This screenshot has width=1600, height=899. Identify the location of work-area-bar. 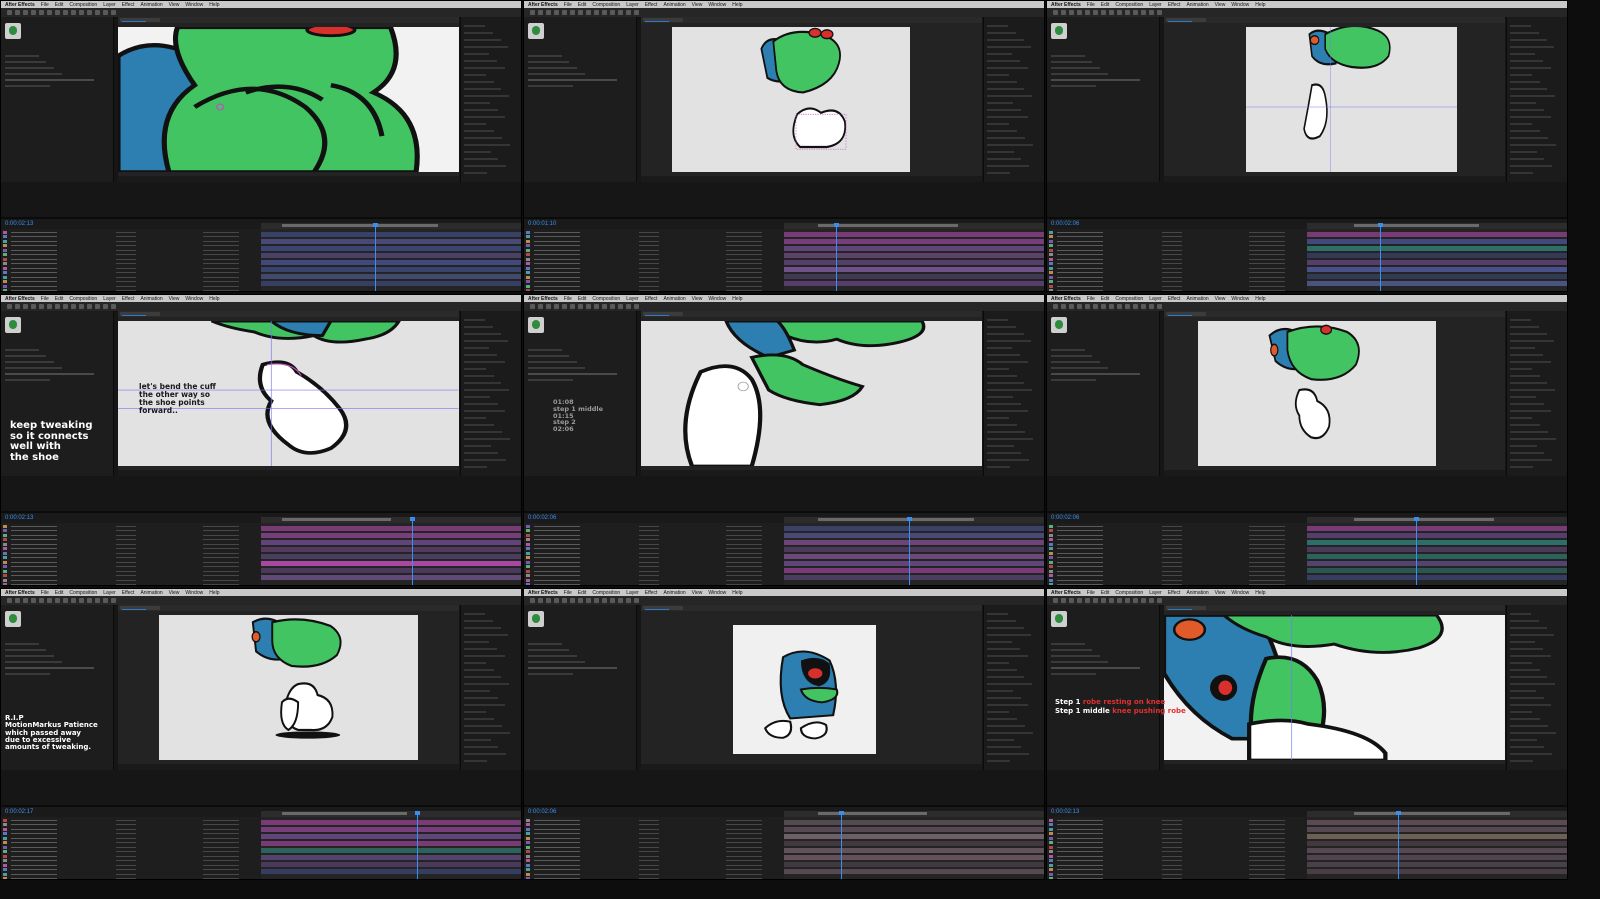
(336, 519).